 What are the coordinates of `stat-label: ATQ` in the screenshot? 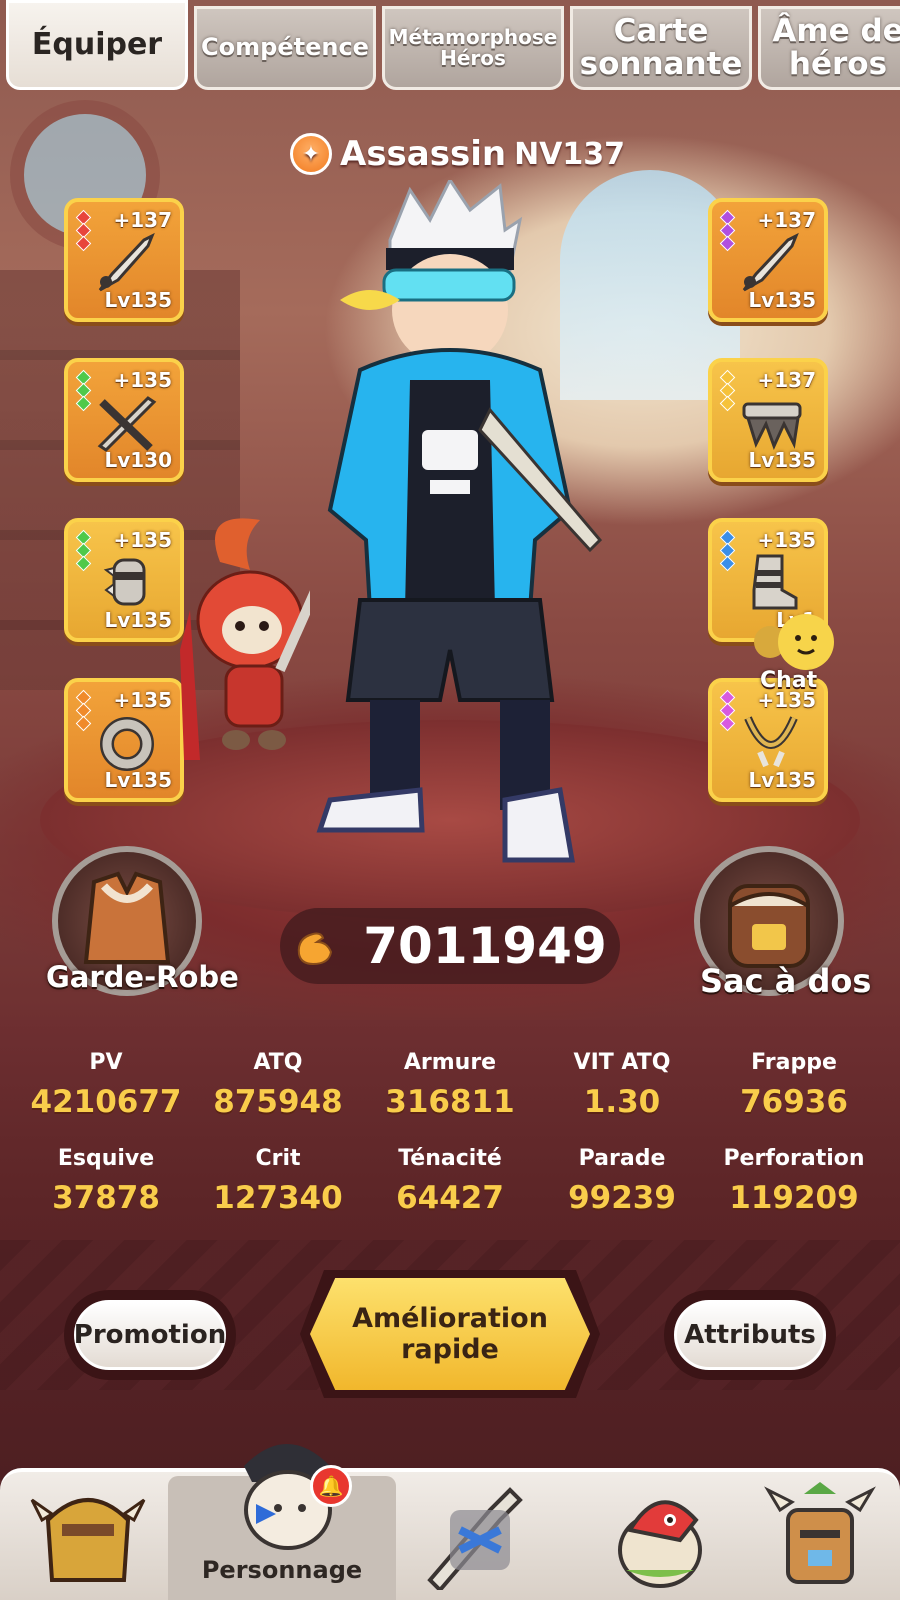 It's located at (278, 1062).